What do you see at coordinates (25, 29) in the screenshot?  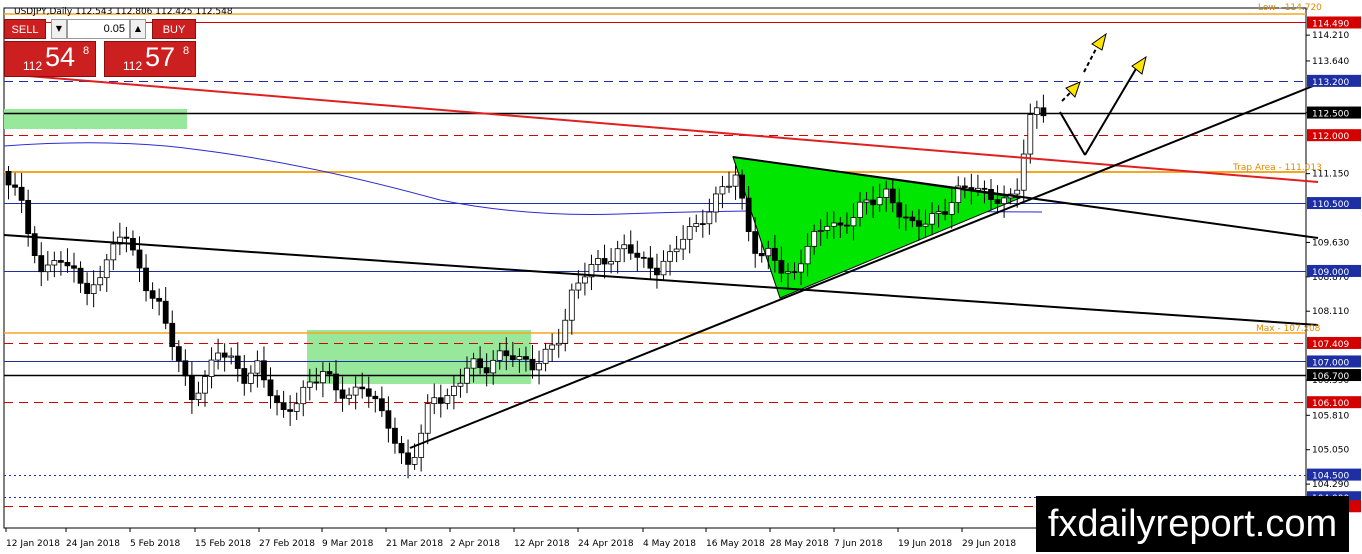 I see `sell-button: SELL` at bounding box center [25, 29].